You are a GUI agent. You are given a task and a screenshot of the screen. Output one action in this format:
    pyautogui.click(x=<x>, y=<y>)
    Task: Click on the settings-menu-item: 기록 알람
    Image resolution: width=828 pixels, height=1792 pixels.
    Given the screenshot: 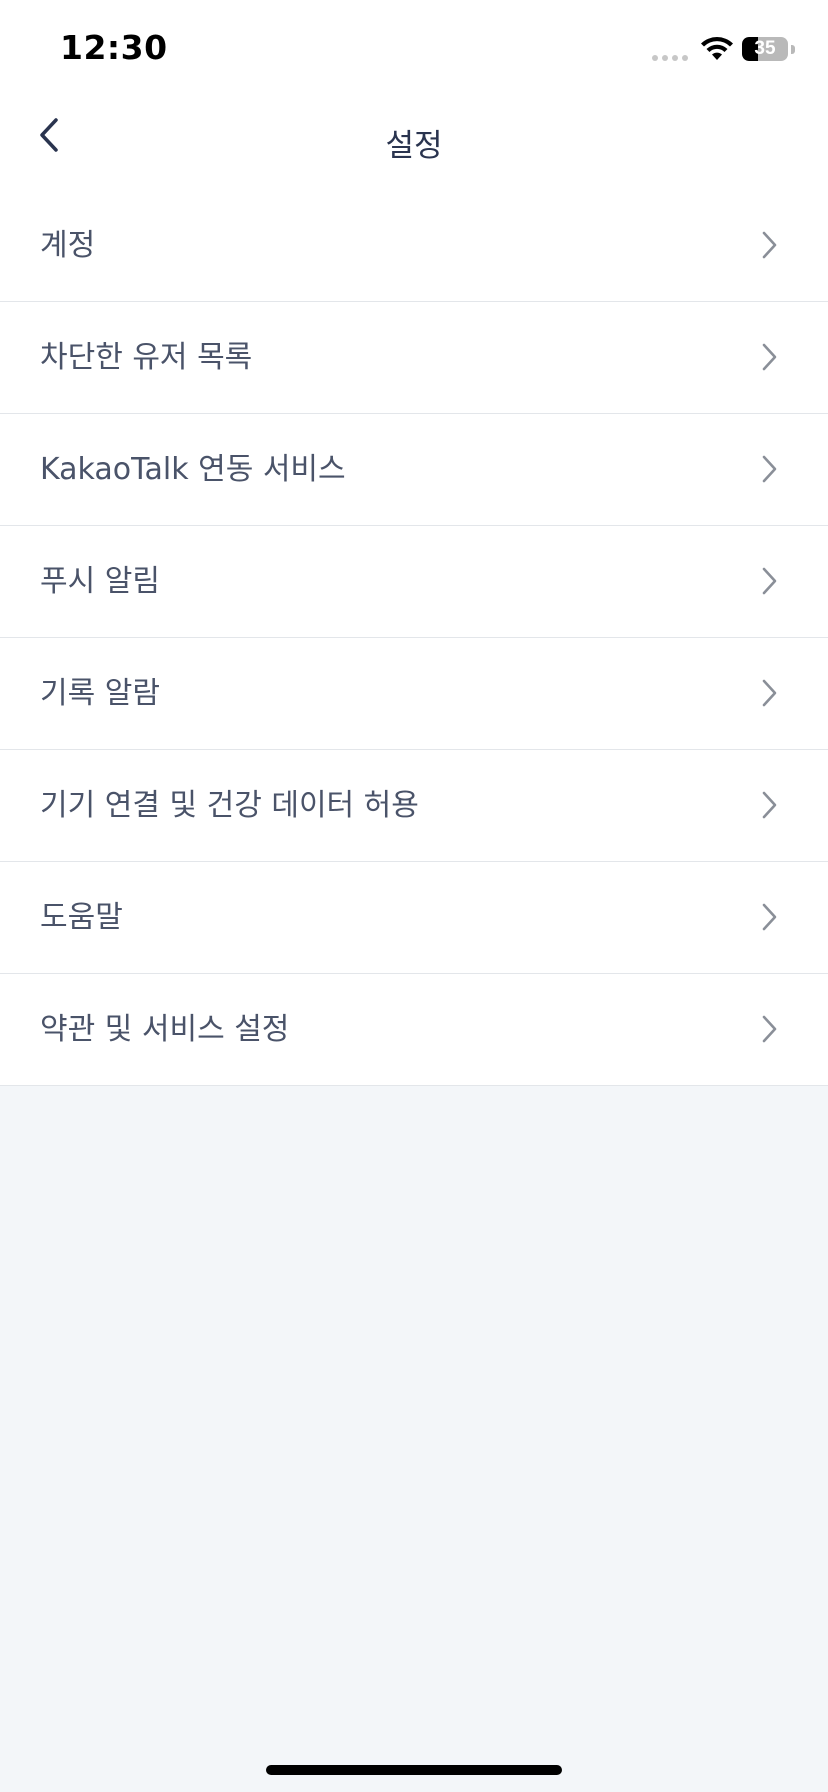 What is the action you would take?
    pyautogui.click(x=414, y=694)
    